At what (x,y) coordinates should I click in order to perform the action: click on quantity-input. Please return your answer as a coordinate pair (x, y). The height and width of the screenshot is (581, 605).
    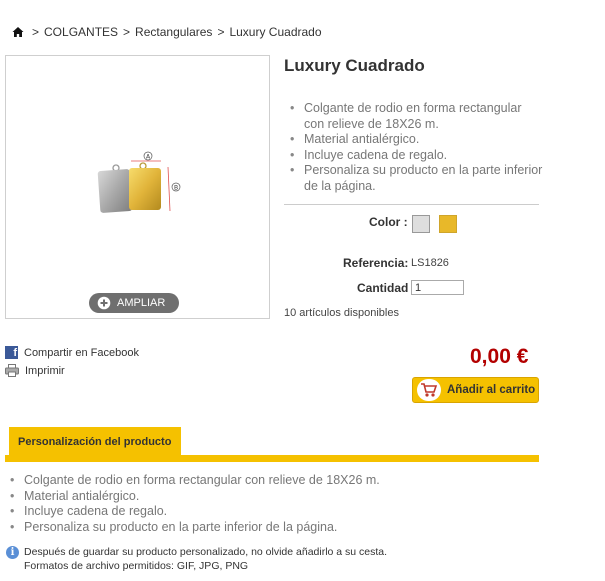
    Looking at the image, I should click on (437, 287).